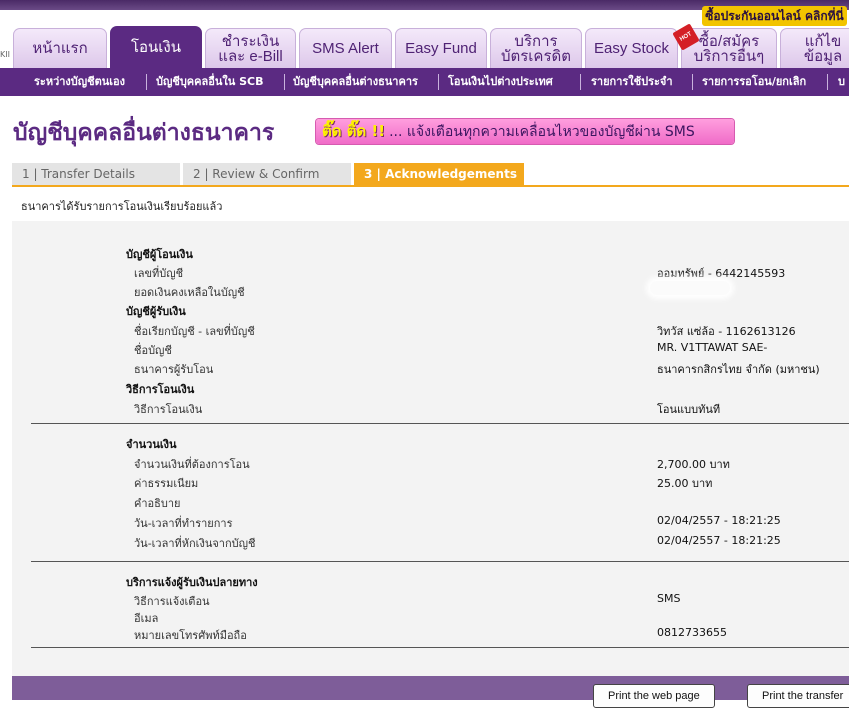  Describe the element at coordinates (355, 82) in the screenshot. I see `subnav-other-bank-accounts: บัญชีบุคคลอื่นต่างธนาคาร` at that location.